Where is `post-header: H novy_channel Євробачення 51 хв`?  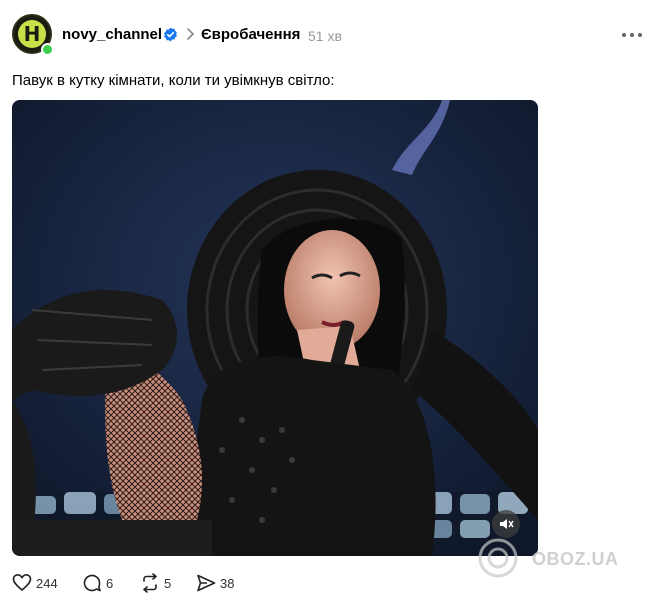 post-header: H novy_channel Євробачення 51 хв is located at coordinates (327, 36).